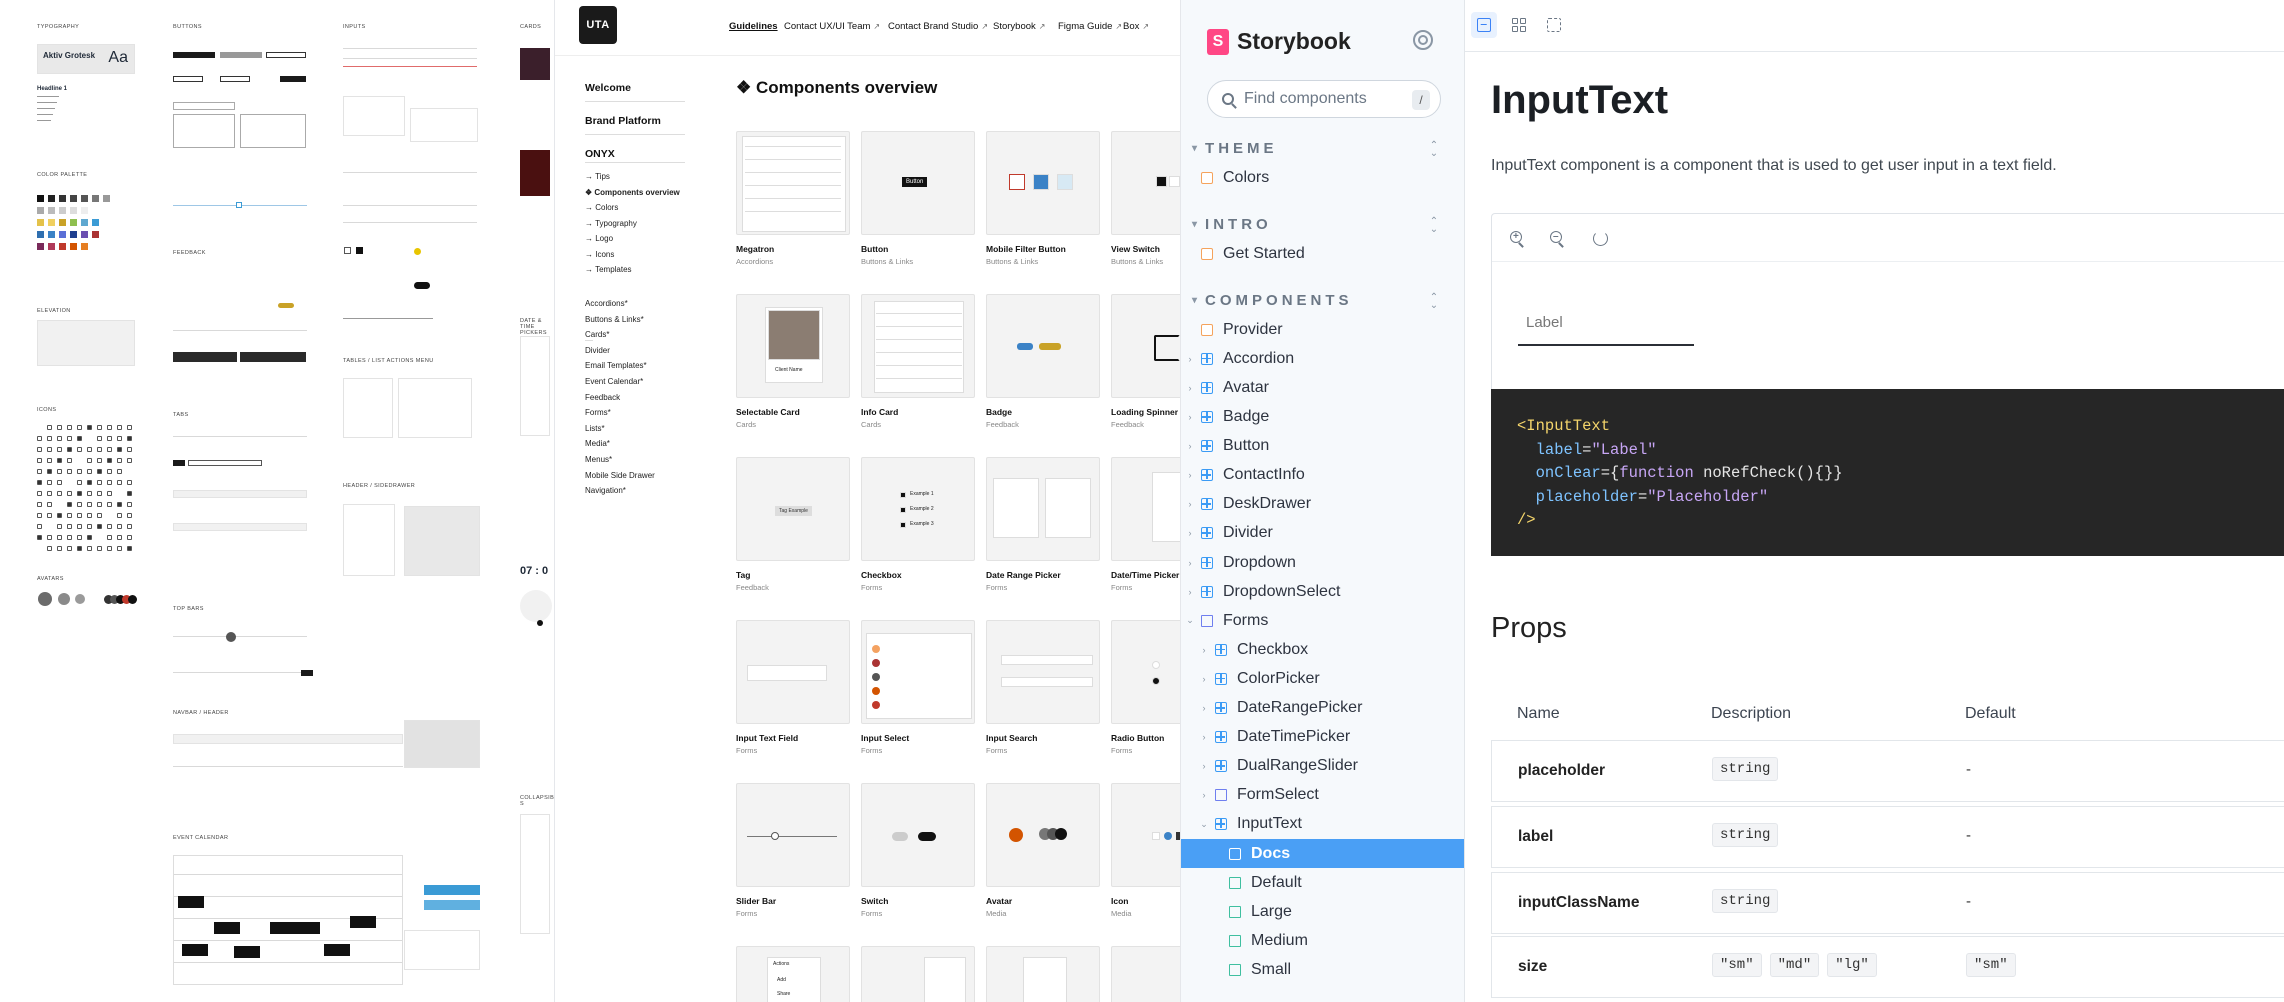 The image size is (2284, 1002). Describe the element at coordinates (1145, 850) in the screenshot. I see `component-card: Icon Media` at that location.